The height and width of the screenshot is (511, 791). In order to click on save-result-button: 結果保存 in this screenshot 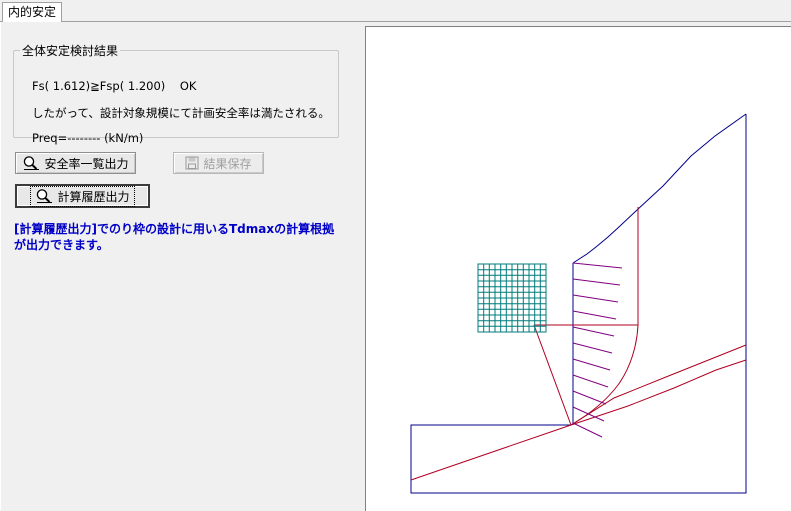, I will do `click(218, 163)`.